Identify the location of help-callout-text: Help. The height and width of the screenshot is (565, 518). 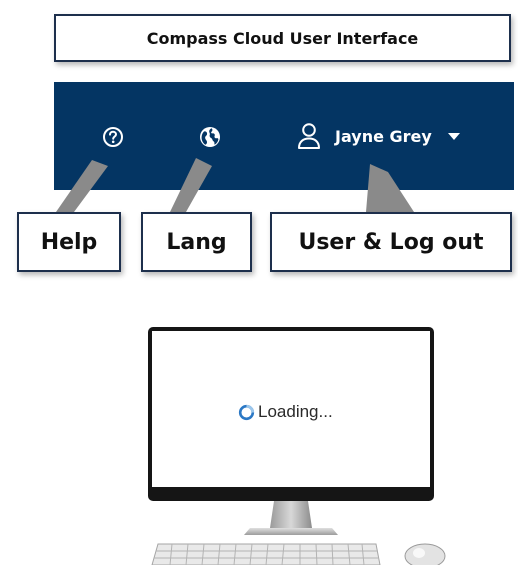
(69, 242).